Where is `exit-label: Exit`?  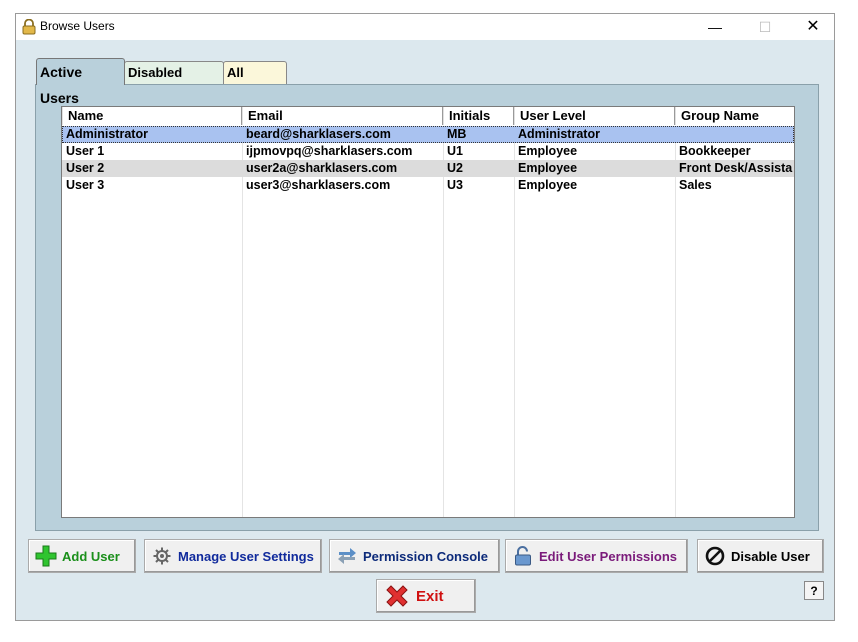 exit-label: Exit is located at coordinates (430, 596).